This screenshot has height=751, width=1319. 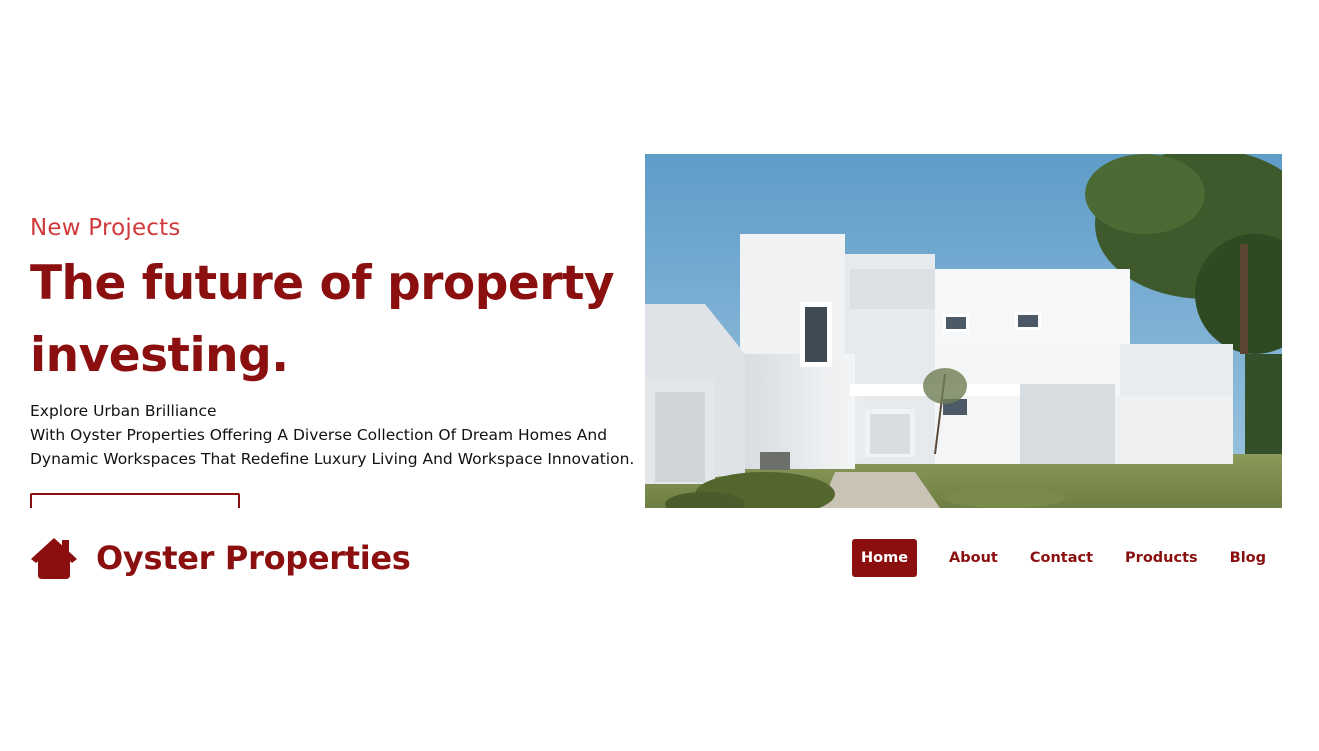 I want to click on hero-headline: The future of property investing., so click(x=322, y=319).